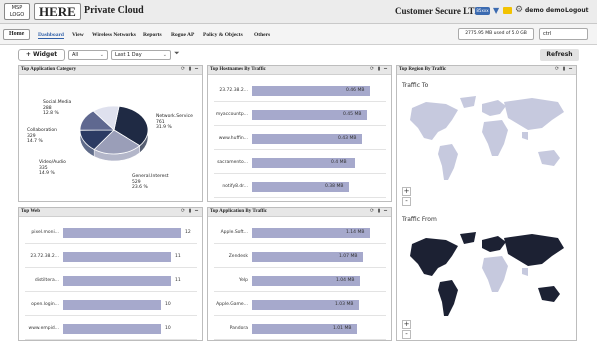 This screenshot has width=597, height=341. What do you see at coordinates (406, 201) in the screenshot?
I see `map-to-zoom-out: -` at bounding box center [406, 201].